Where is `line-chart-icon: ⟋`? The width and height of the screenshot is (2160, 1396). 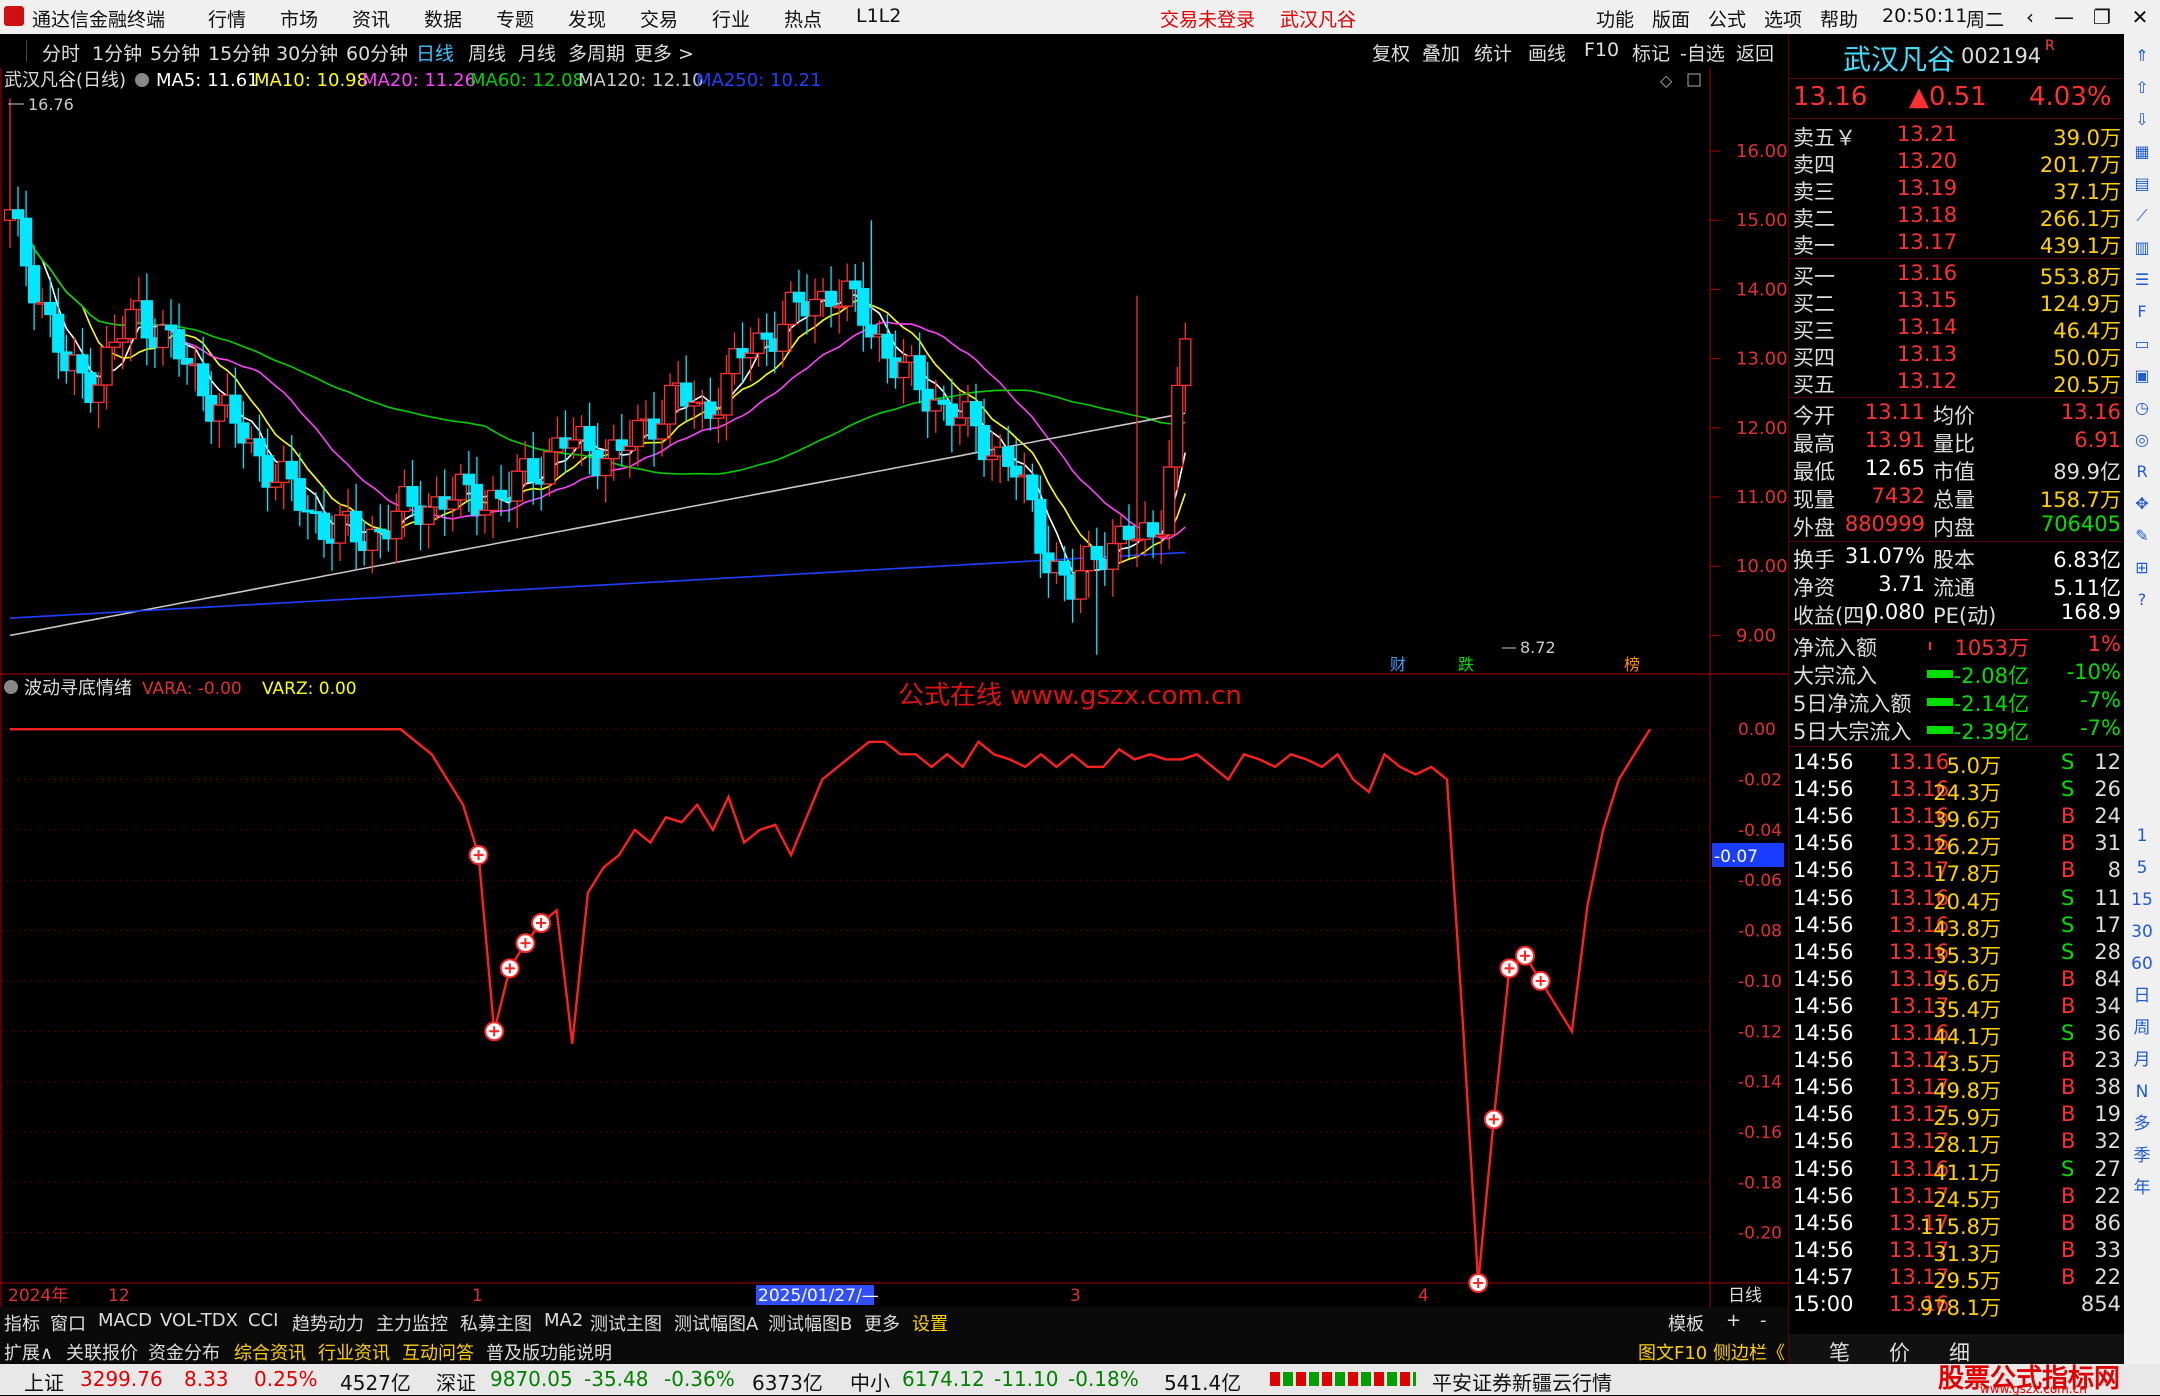 line-chart-icon: ⟋ is located at coordinates (2142, 216).